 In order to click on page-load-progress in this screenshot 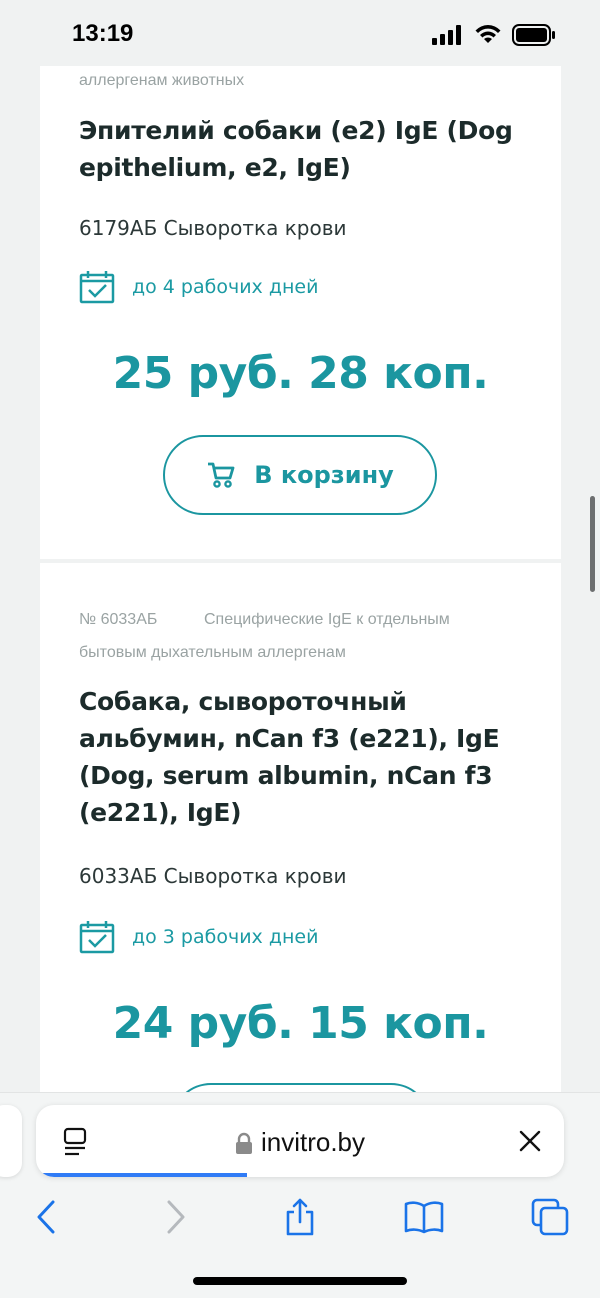, I will do `click(142, 1175)`.